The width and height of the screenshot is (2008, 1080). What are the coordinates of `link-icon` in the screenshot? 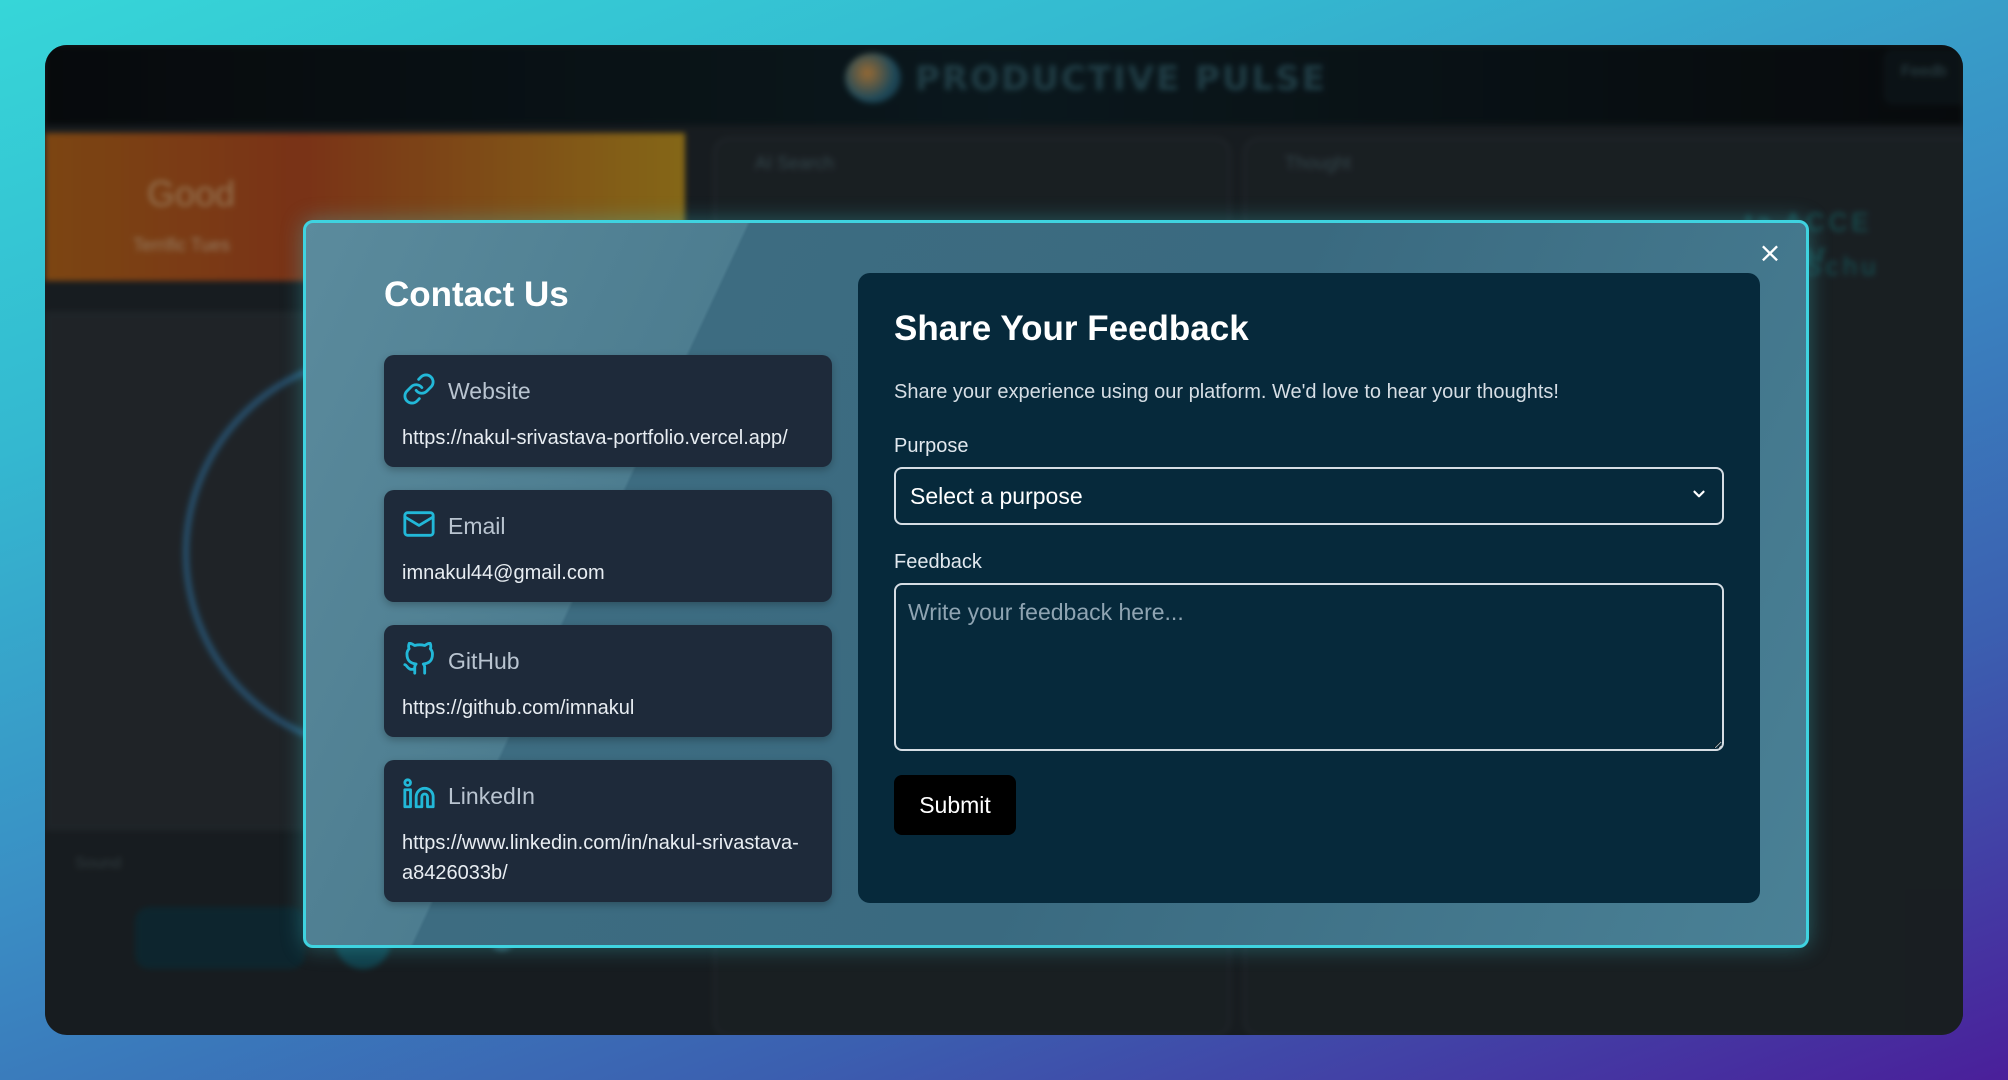 It's located at (419, 391).